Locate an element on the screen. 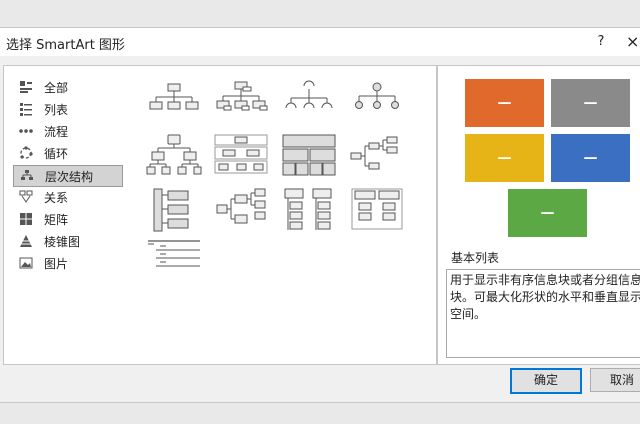 The image size is (640, 424). category-label: 层次结构 is located at coordinates (69, 177).